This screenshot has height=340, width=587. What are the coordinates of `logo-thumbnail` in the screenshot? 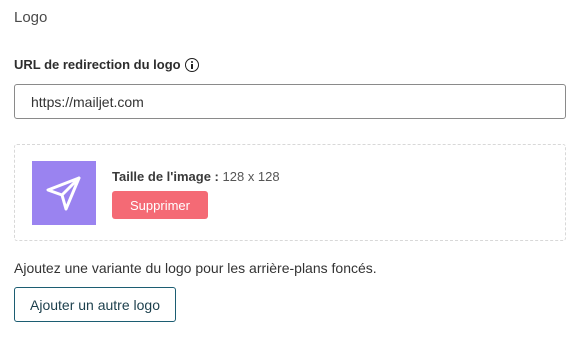 It's located at (64, 193).